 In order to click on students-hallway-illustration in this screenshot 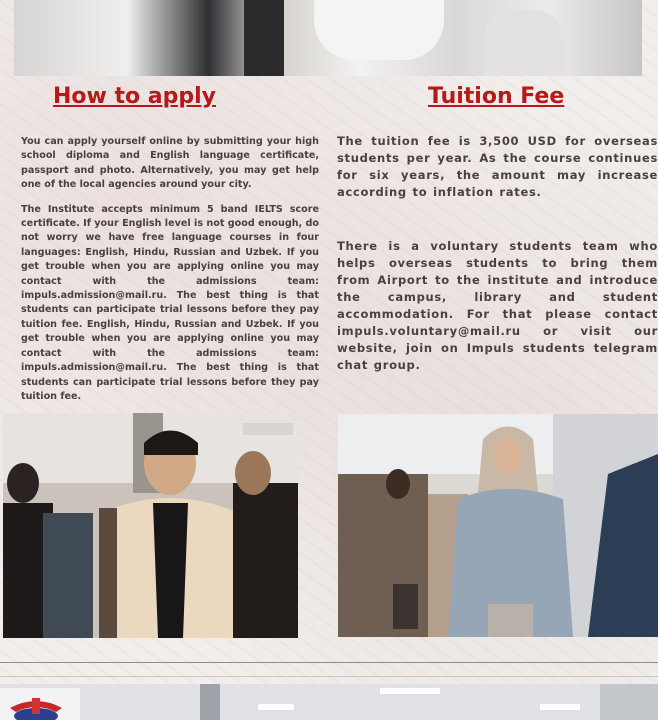, I will do `click(150, 525)`.